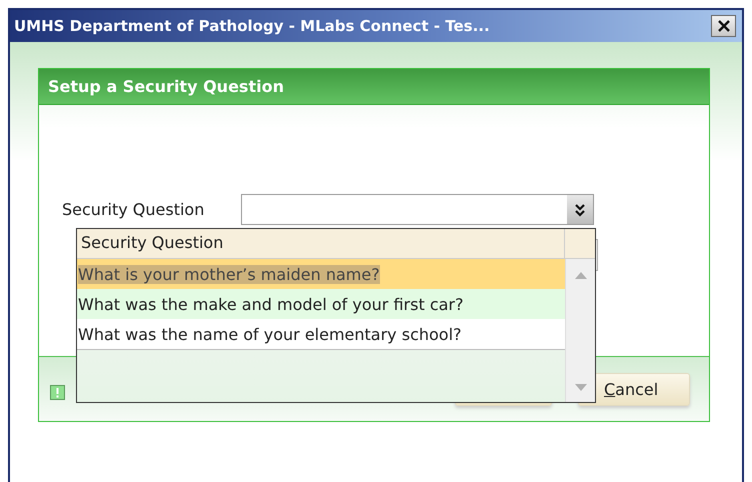  Describe the element at coordinates (57, 392) in the screenshot. I see `warning-icon` at that location.